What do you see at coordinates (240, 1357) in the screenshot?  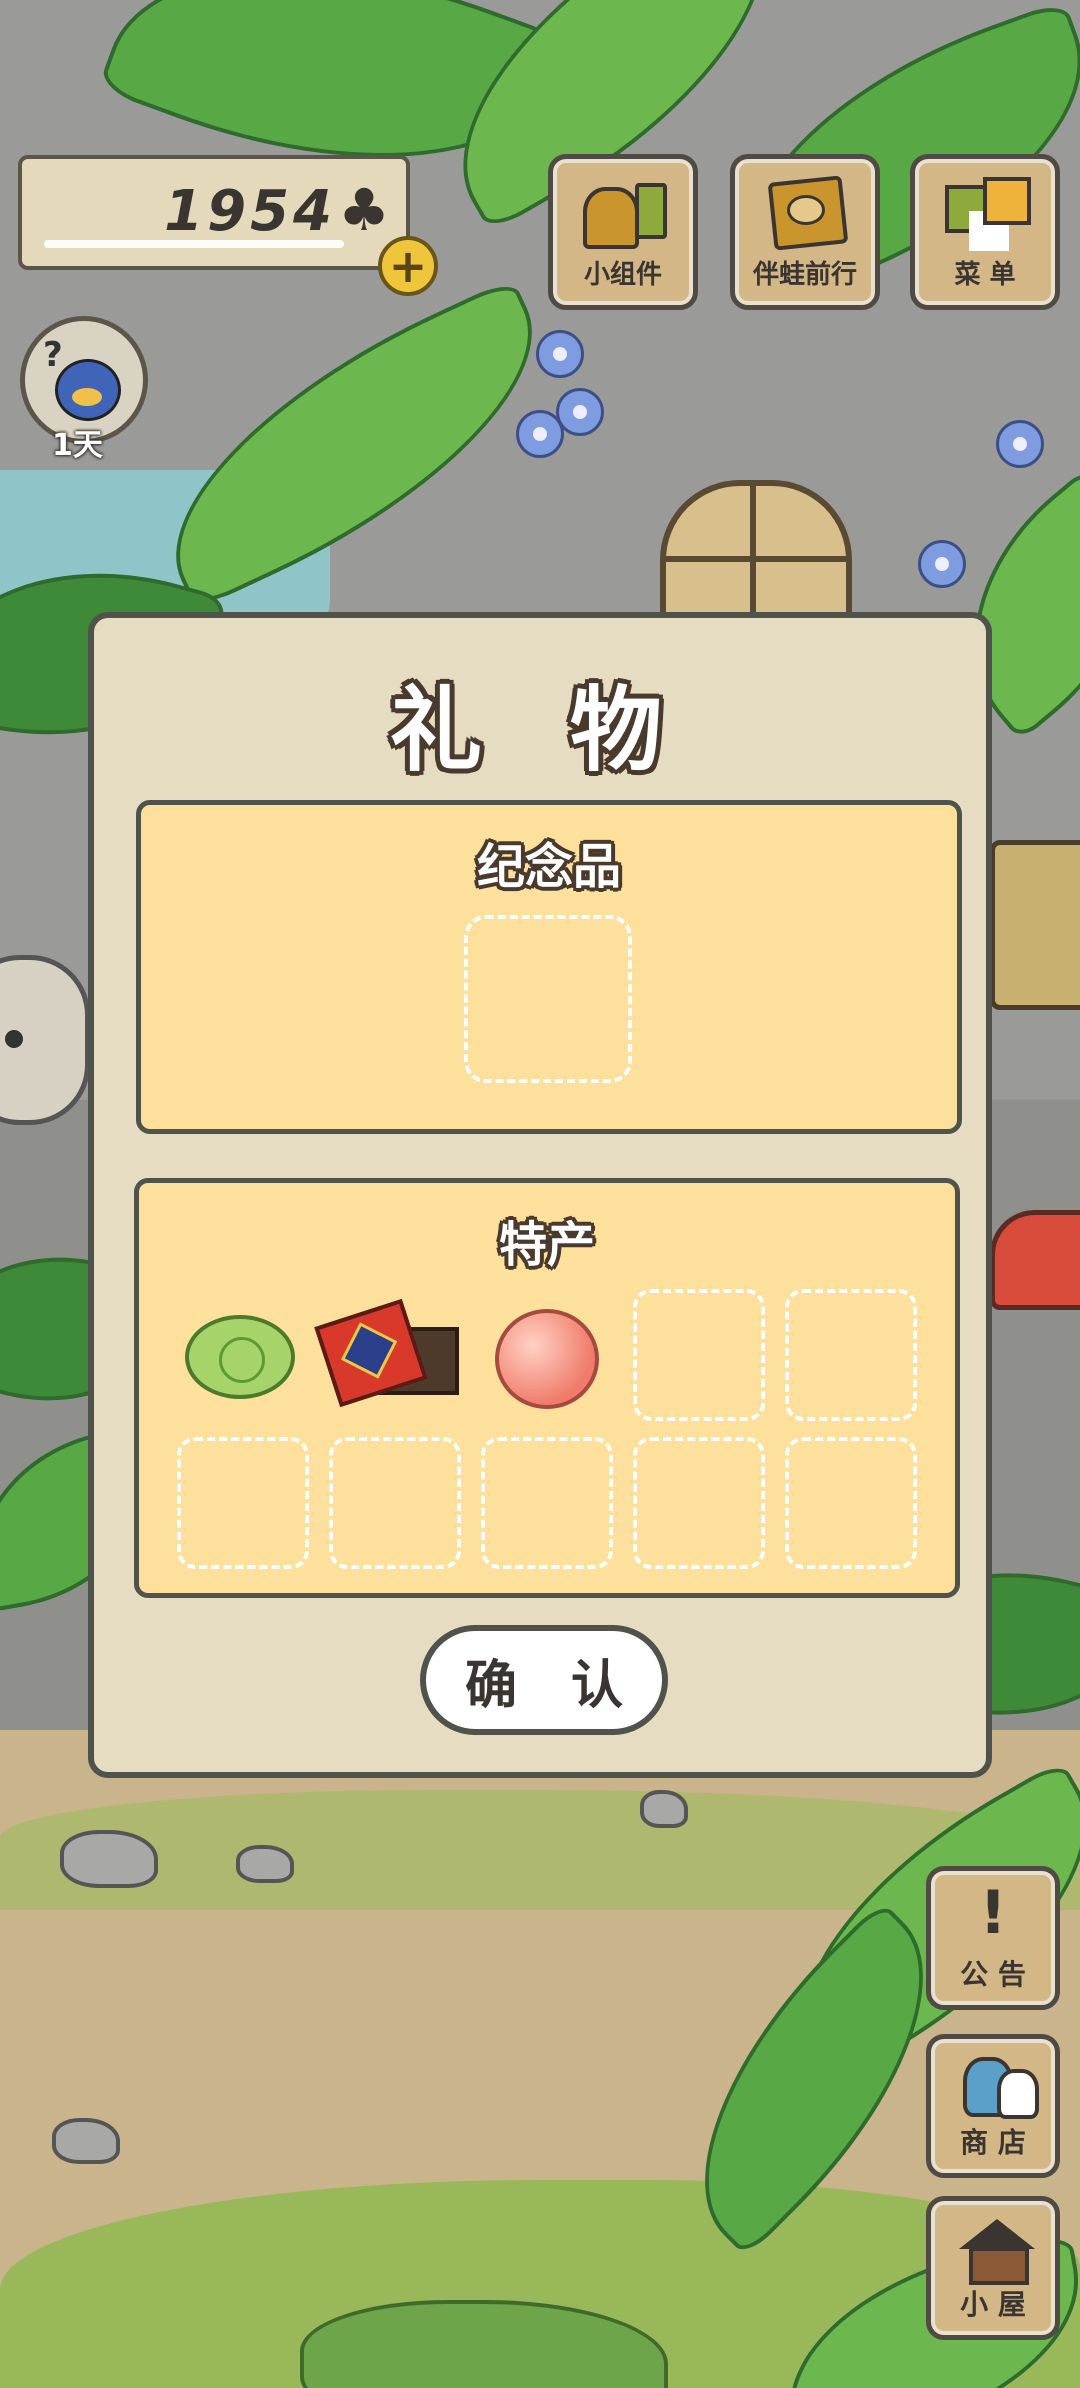 I see `cabbage-item` at bounding box center [240, 1357].